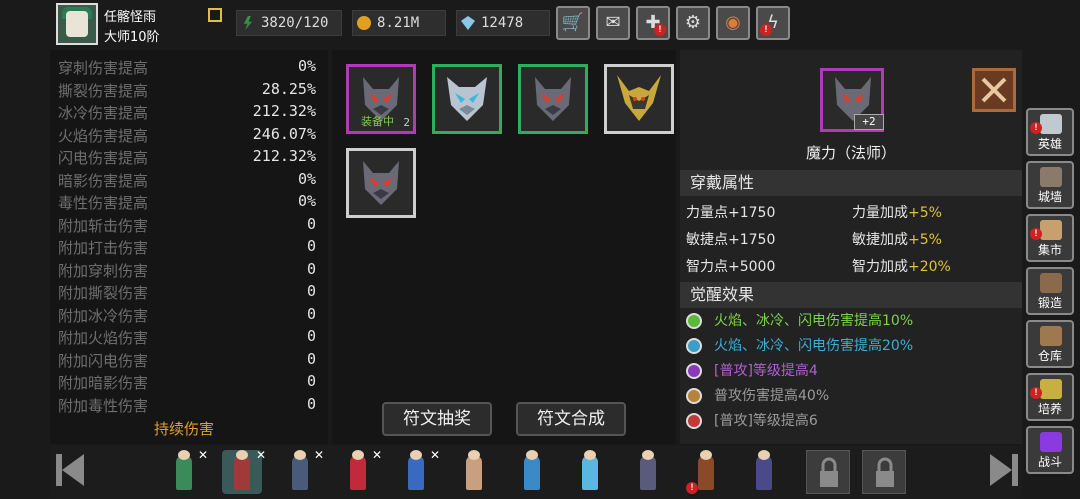 The width and height of the screenshot is (1080, 499). Describe the element at coordinates (103, 248) in the screenshot. I see `stat-label: 附加打击伤害` at that location.